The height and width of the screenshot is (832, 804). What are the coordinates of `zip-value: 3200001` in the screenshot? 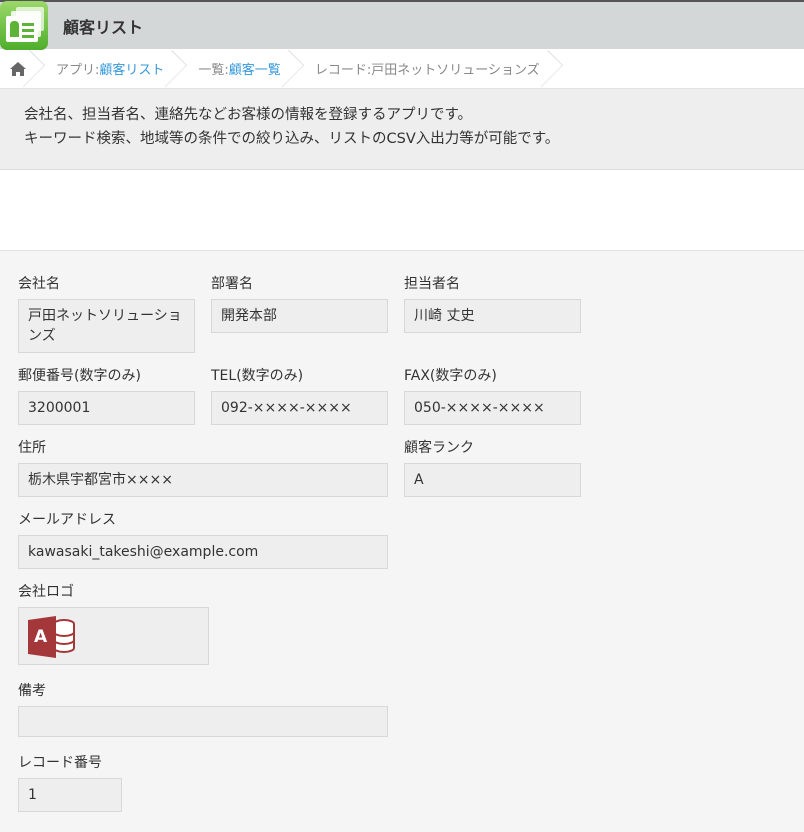 It's located at (106, 408).